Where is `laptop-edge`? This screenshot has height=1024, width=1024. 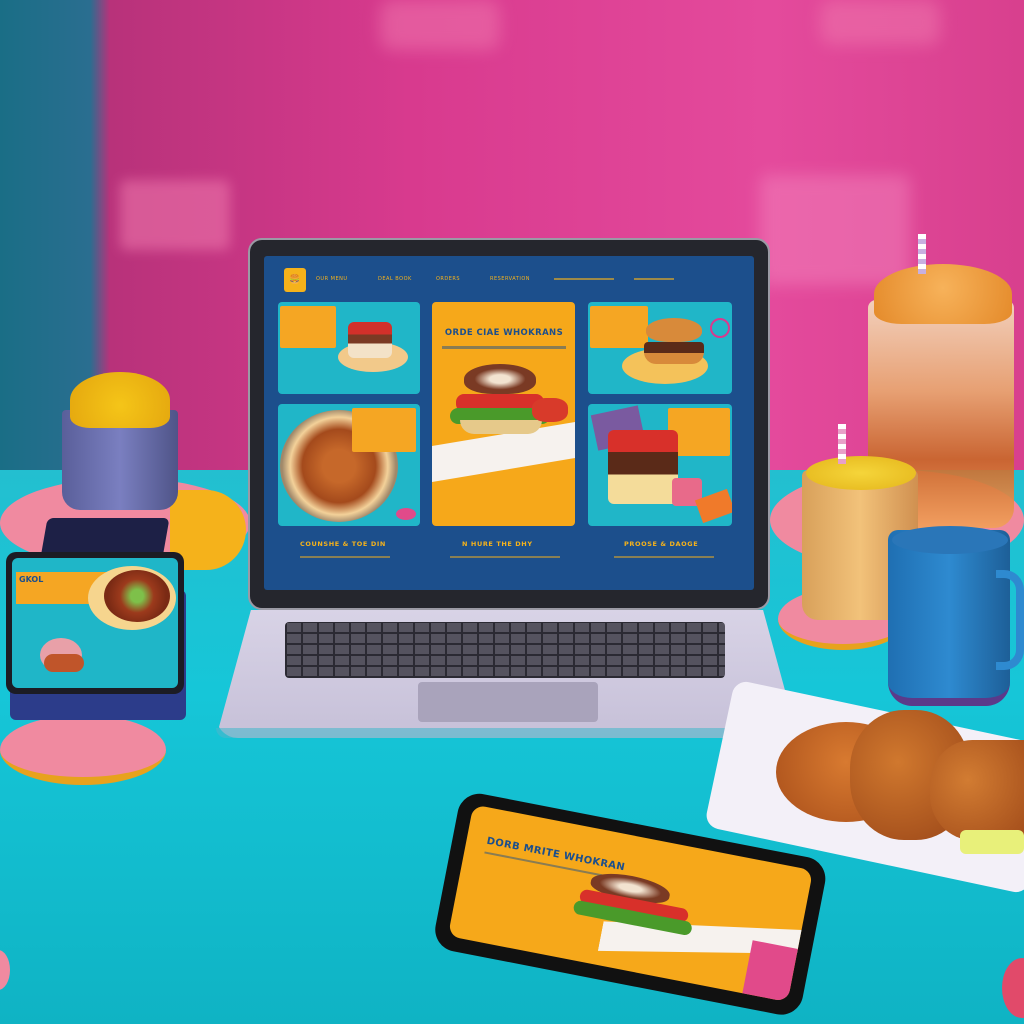
laptop-edge is located at coordinates (507, 733).